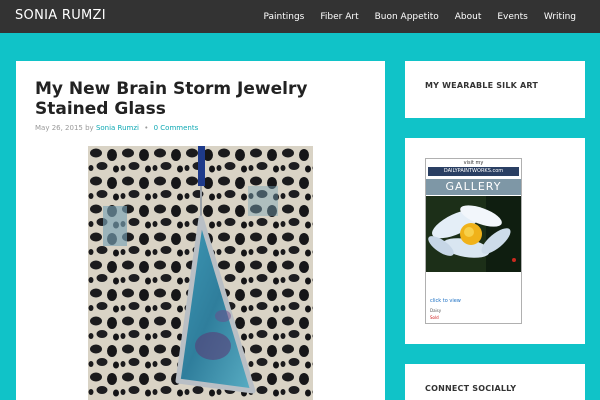 This screenshot has width=600, height=400. What do you see at coordinates (473, 163) in the screenshot?
I see `gallery-visit-text: visit my` at bounding box center [473, 163].